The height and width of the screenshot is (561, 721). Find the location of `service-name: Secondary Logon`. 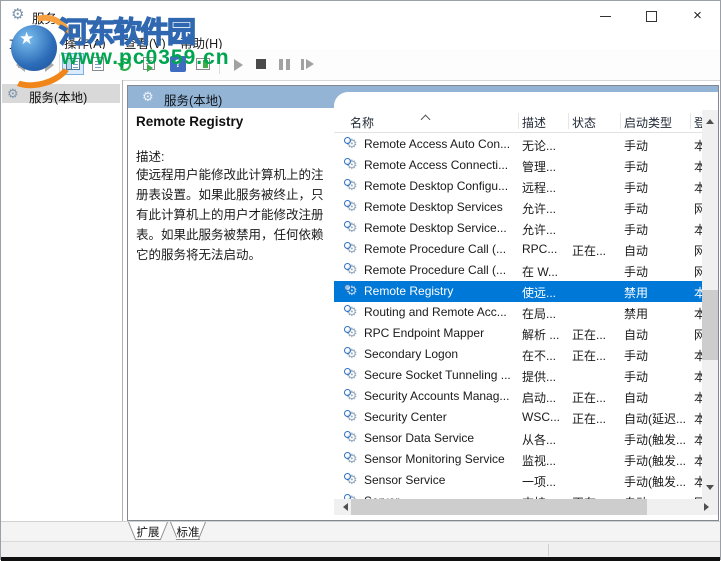

service-name: Secondary Logon is located at coordinates (411, 354).